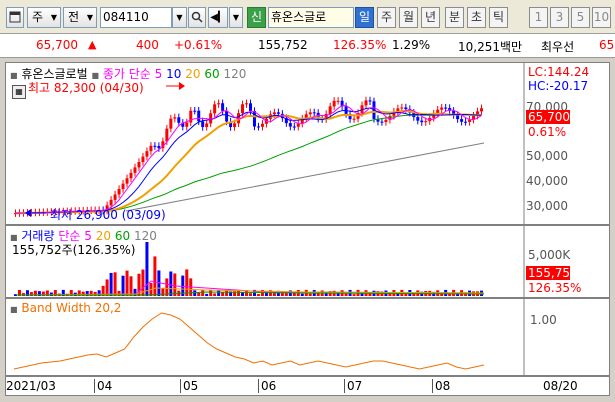  What do you see at coordinates (580, 17) in the screenshot?
I see `interval-button: 5` at bounding box center [580, 17].